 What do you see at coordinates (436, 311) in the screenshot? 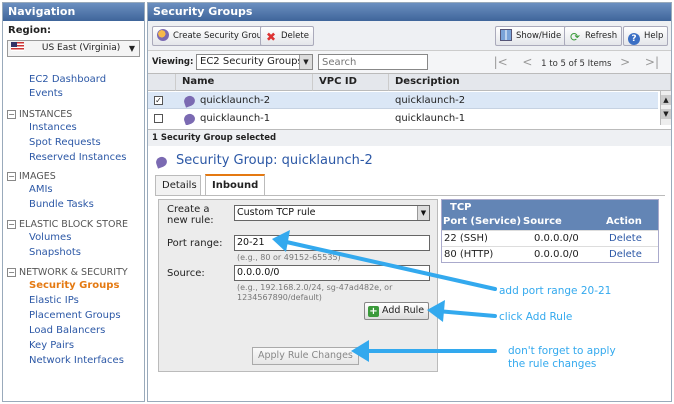
I see `arrowhead-add-rule` at bounding box center [436, 311].